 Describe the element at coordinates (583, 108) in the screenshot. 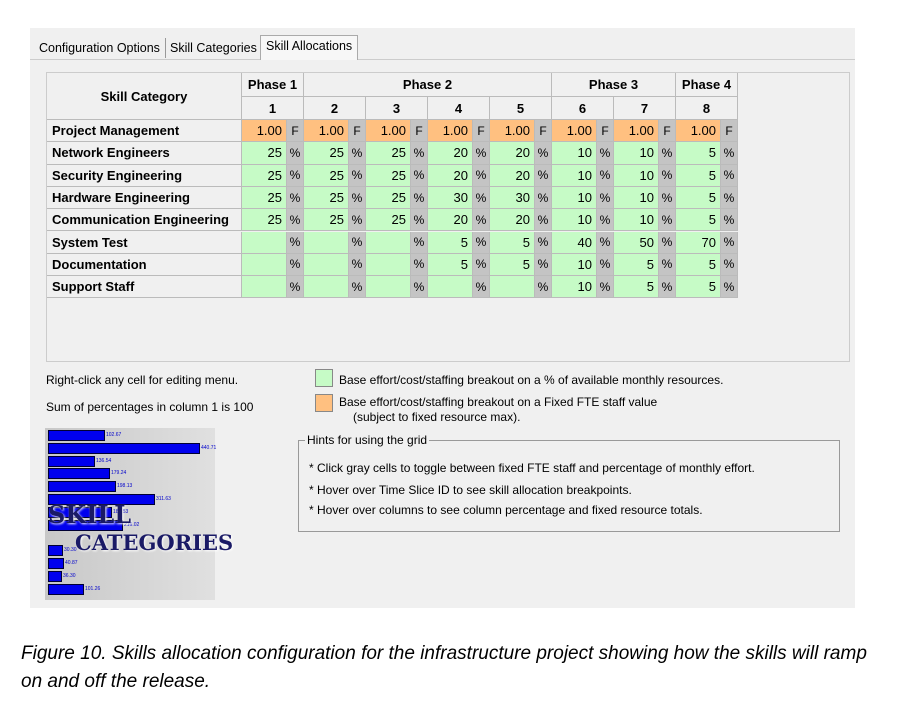

I see `time-slice-id: 6` at that location.